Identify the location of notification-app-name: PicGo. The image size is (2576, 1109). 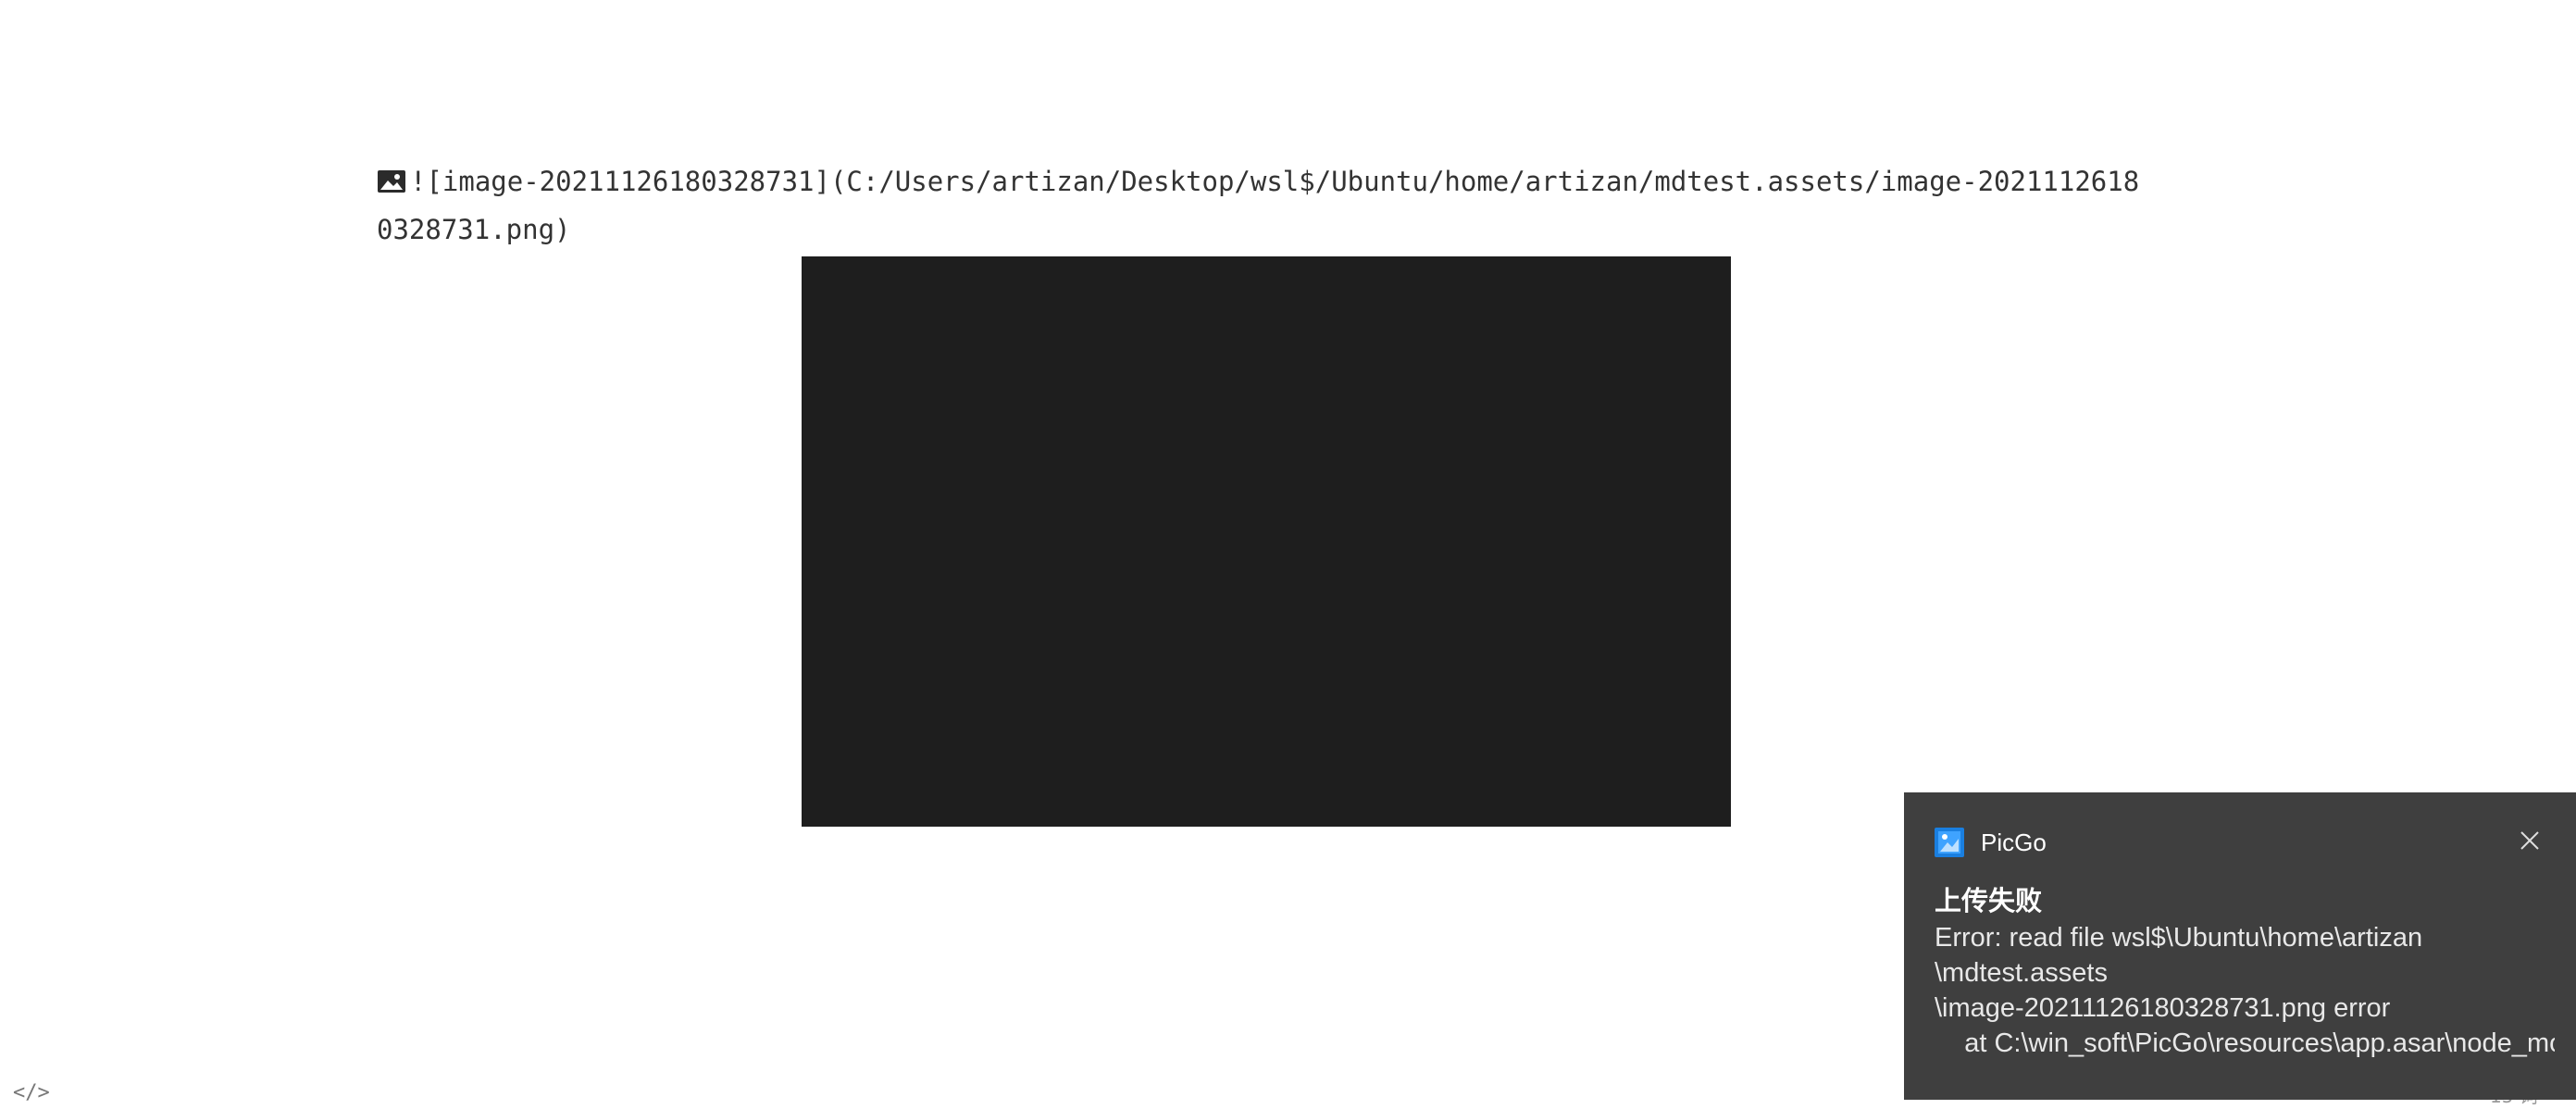
(2014, 842).